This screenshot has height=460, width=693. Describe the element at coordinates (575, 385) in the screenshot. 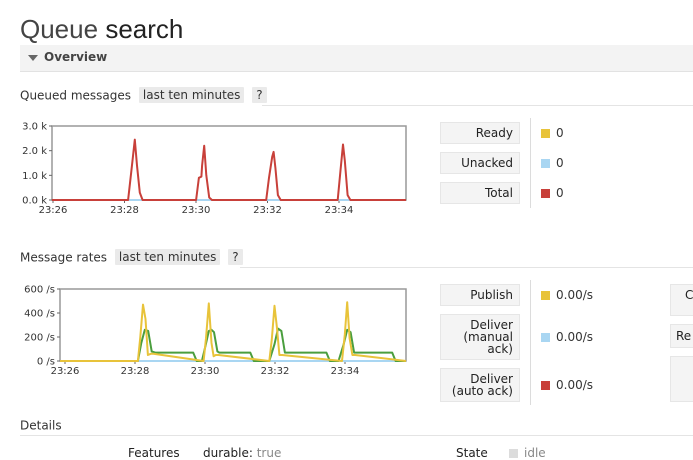

I see `deliver-auto-rate: 0.00/s` at that location.